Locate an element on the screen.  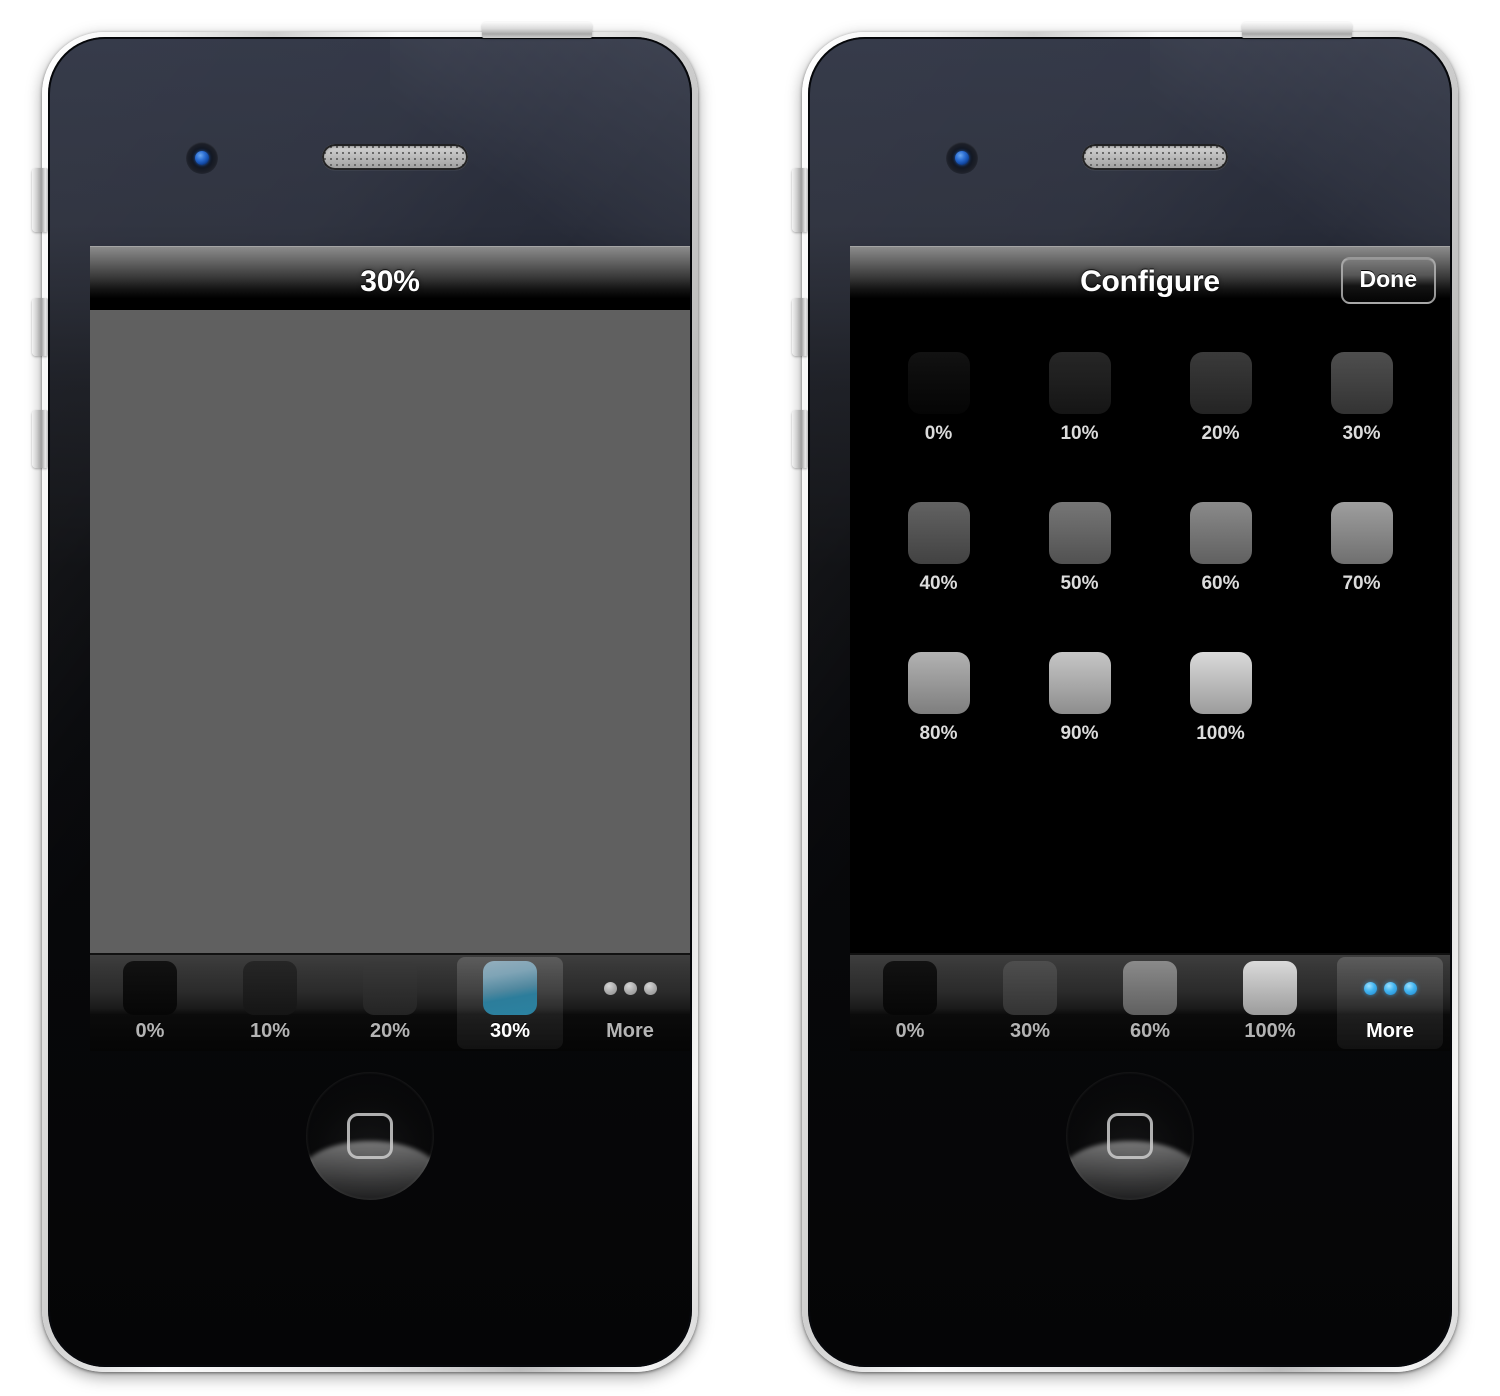
page-title: Configure is located at coordinates (1150, 281).